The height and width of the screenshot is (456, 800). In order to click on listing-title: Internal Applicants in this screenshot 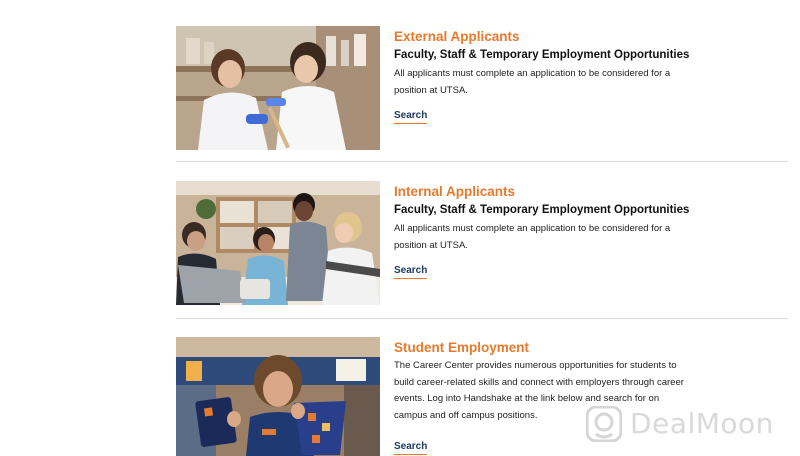, I will do `click(455, 191)`.